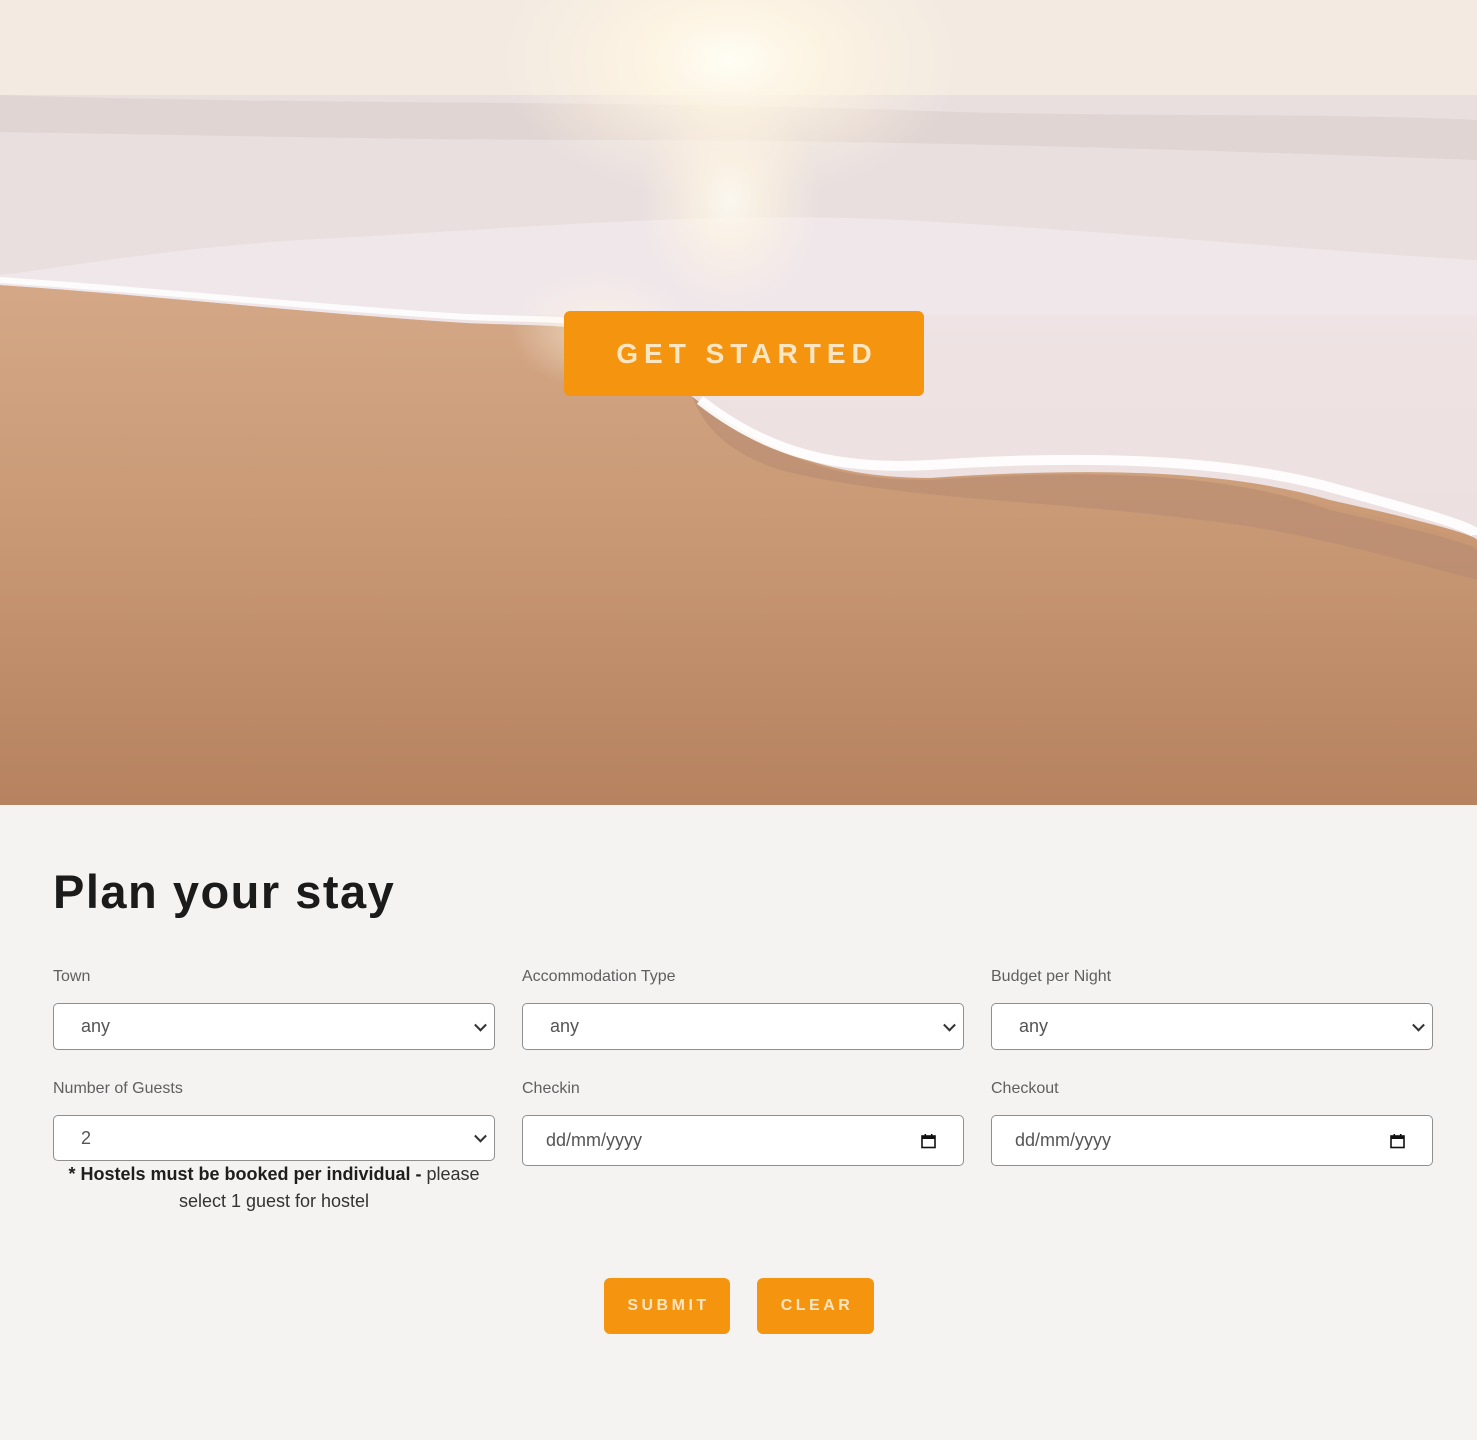 This screenshot has height=1440, width=1477. I want to click on checkin-label: Checkin, so click(551, 1088).